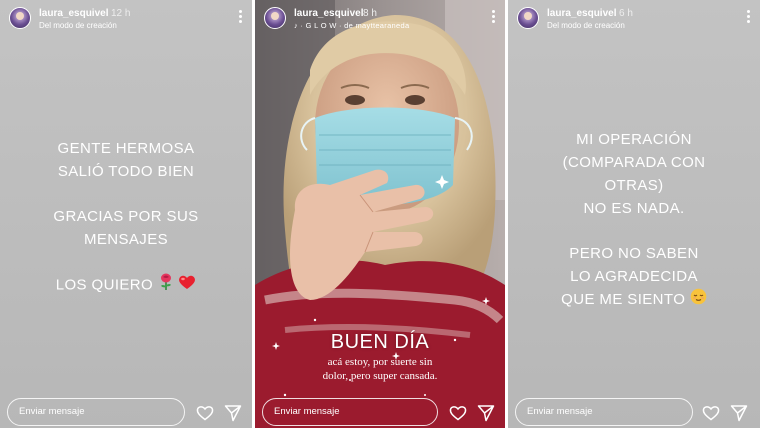 This screenshot has width=760, height=428. Describe the element at coordinates (121, 13) in the screenshot. I see `post-time: 12 h` at that location.